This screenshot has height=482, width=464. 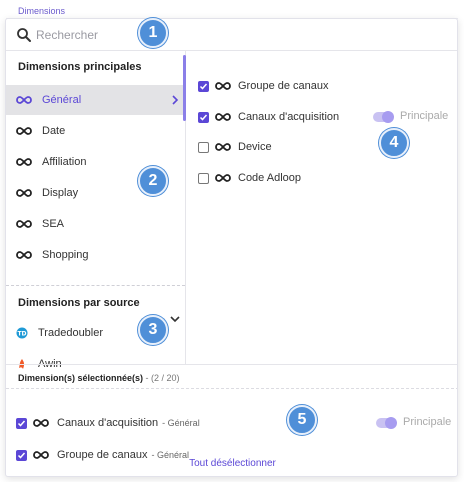 What do you see at coordinates (95, 224) in the screenshot?
I see `category-sea: SEA` at bounding box center [95, 224].